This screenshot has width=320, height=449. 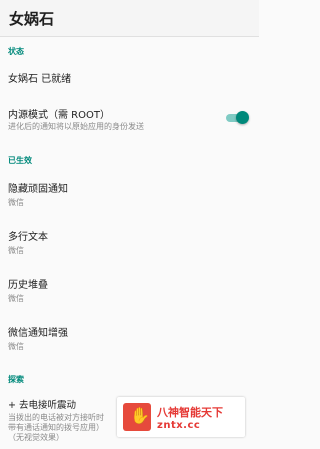 What do you see at coordinates (179, 425) in the screenshot?
I see `watermark-line2: zntx.cc` at bounding box center [179, 425].